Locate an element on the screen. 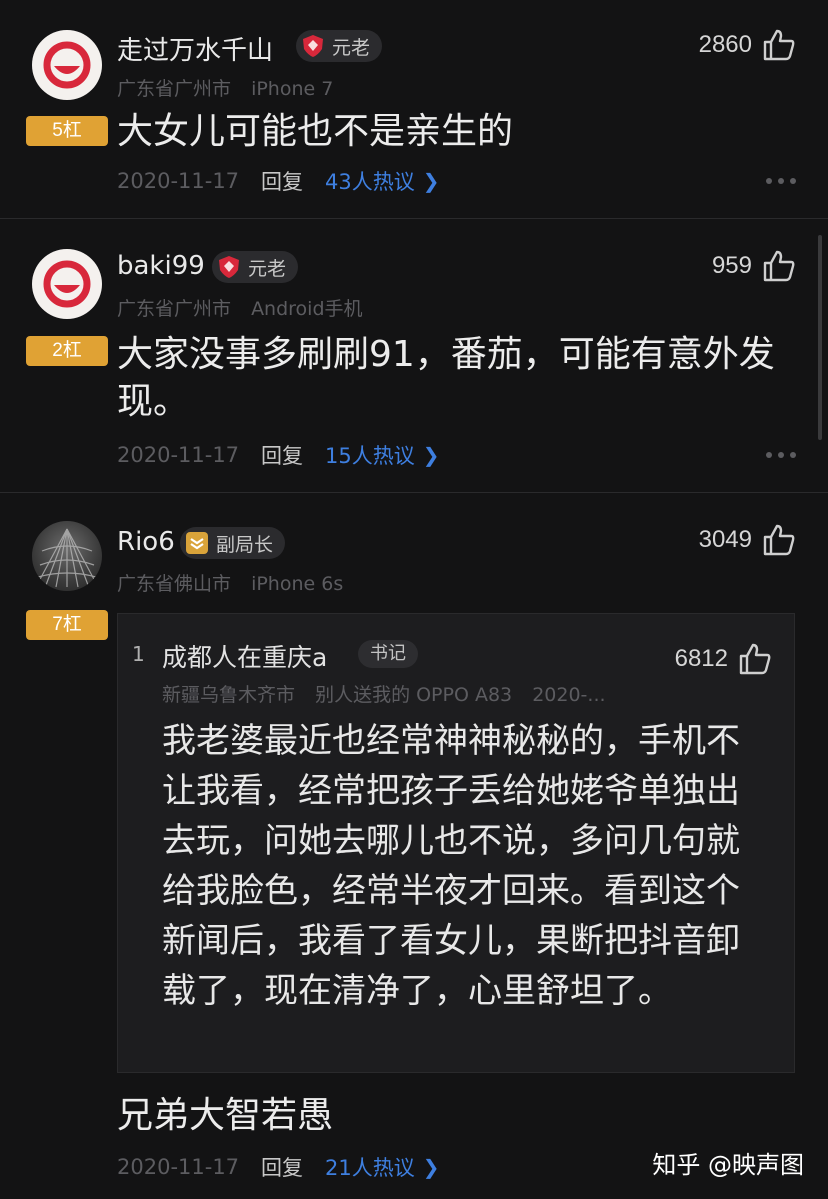 The height and width of the screenshot is (1199, 828). rank-badge: 副局长 is located at coordinates (233, 543).